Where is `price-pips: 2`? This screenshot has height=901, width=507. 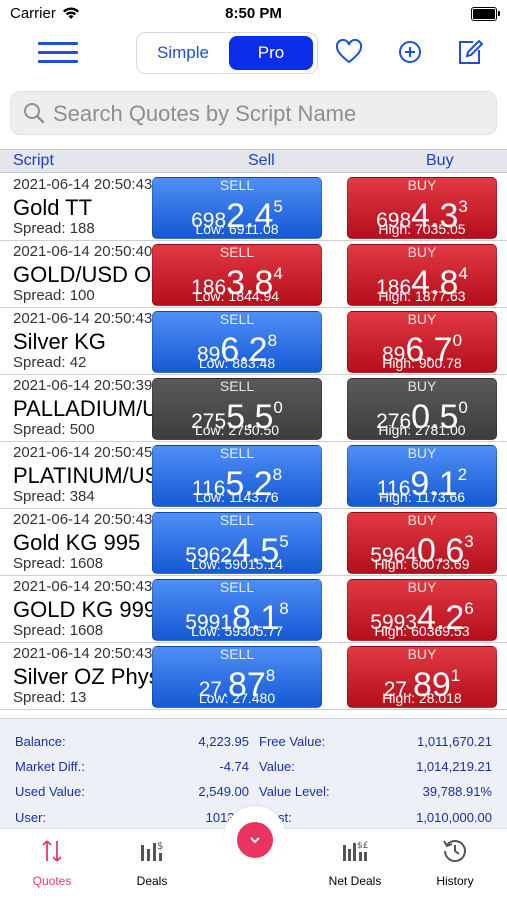 price-pips: 2 is located at coordinates (462, 474).